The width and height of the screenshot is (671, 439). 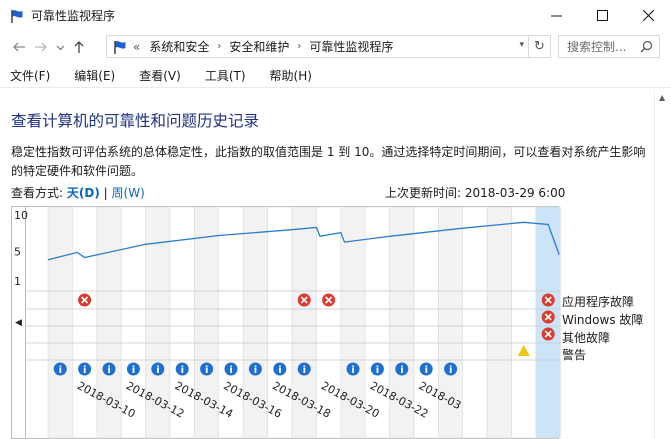 I want to click on up-button, so click(x=79, y=47).